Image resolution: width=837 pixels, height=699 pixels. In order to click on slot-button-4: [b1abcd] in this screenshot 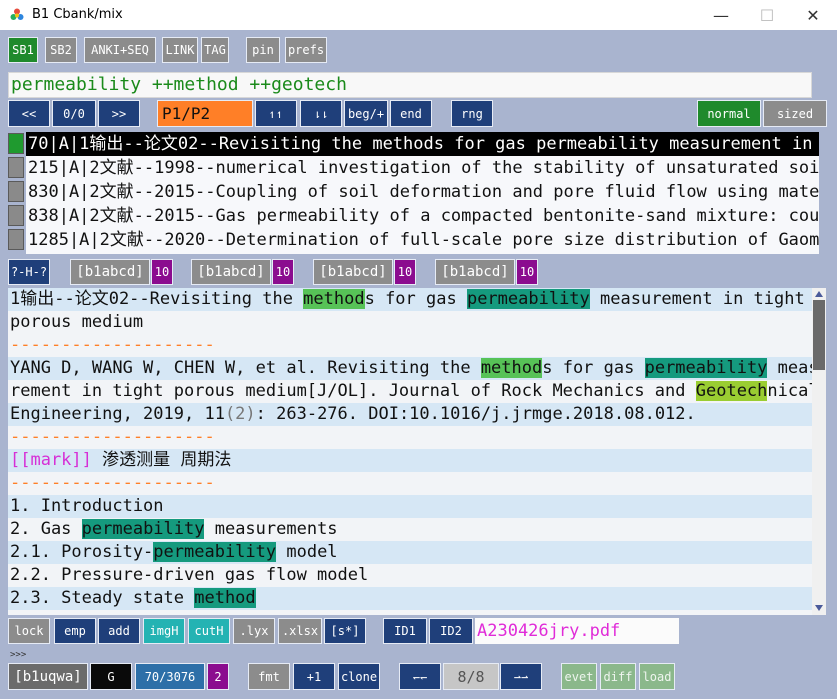, I will do `click(475, 272)`.